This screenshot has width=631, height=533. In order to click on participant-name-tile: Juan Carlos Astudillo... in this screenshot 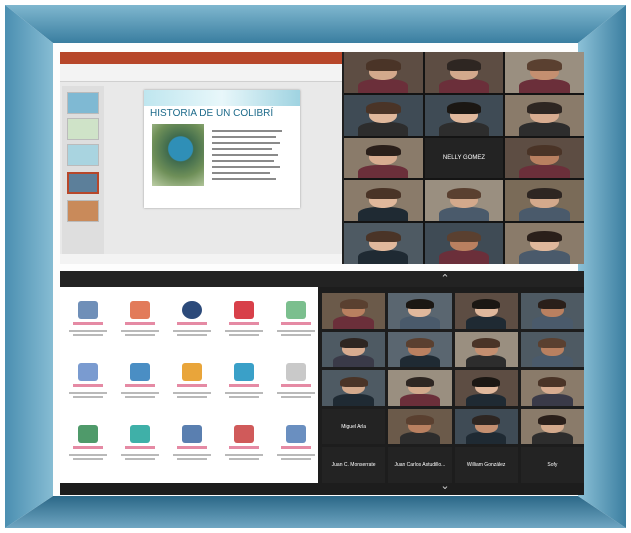, I will do `click(420, 465)`.